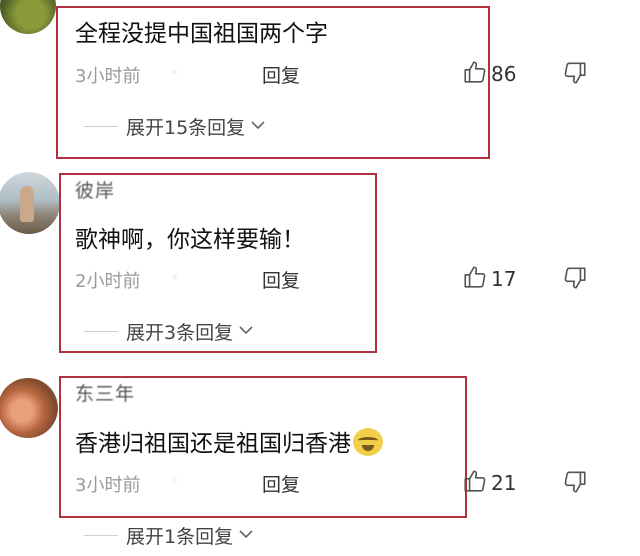 The height and width of the screenshot is (556, 640). I want to click on laughing-emoji-icon, so click(368, 442).